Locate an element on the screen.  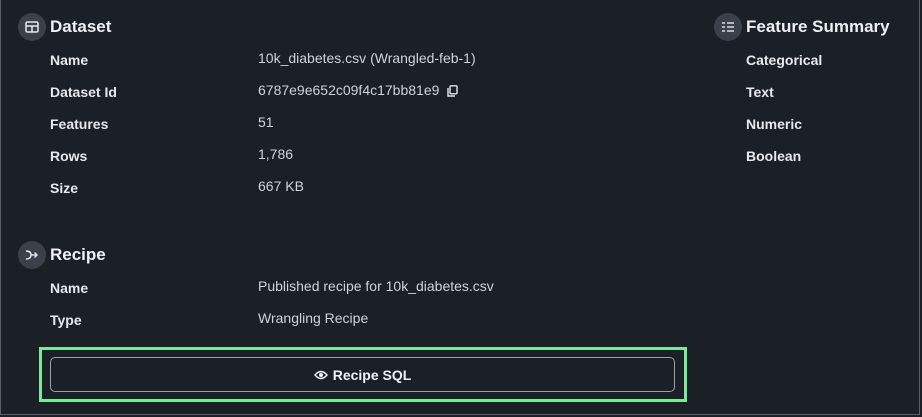
recipe-title: Recipe is located at coordinates (78, 254).